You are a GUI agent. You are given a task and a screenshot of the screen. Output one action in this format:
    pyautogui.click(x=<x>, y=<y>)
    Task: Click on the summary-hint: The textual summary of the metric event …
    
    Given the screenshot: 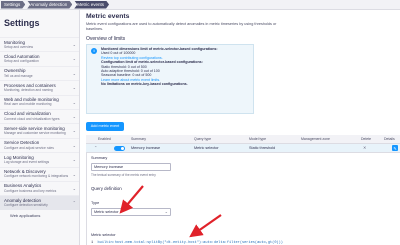 What is the action you would take?
    pyautogui.click(x=123, y=175)
    